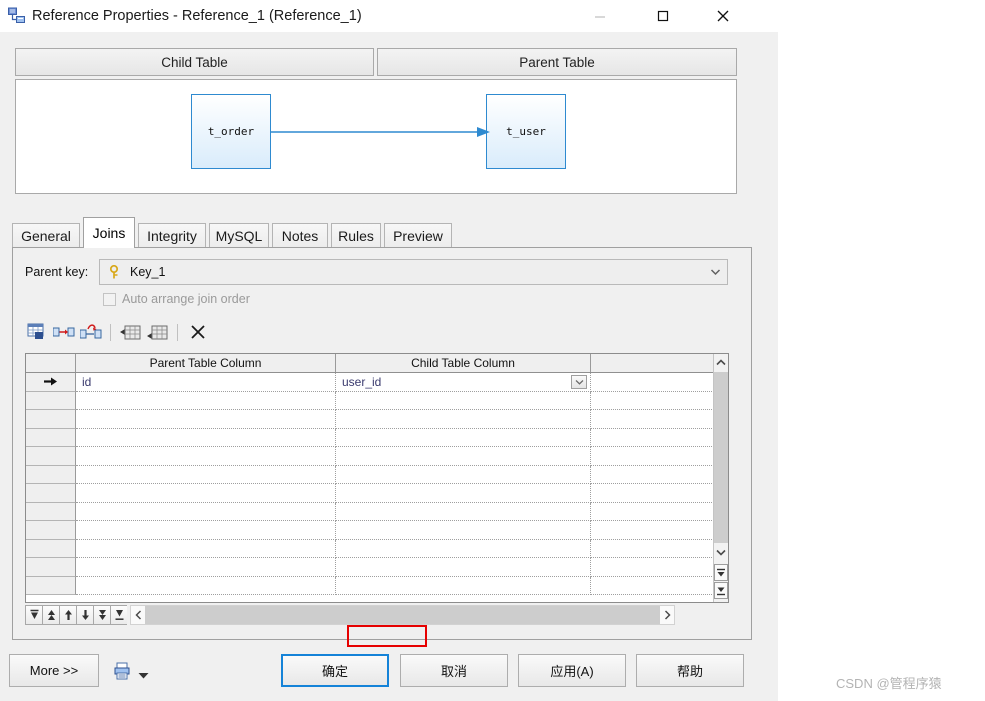 The height and width of the screenshot is (701, 985). What do you see at coordinates (690, 670) in the screenshot?
I see `help-button: 帮助` at bounding box center [690, 670].